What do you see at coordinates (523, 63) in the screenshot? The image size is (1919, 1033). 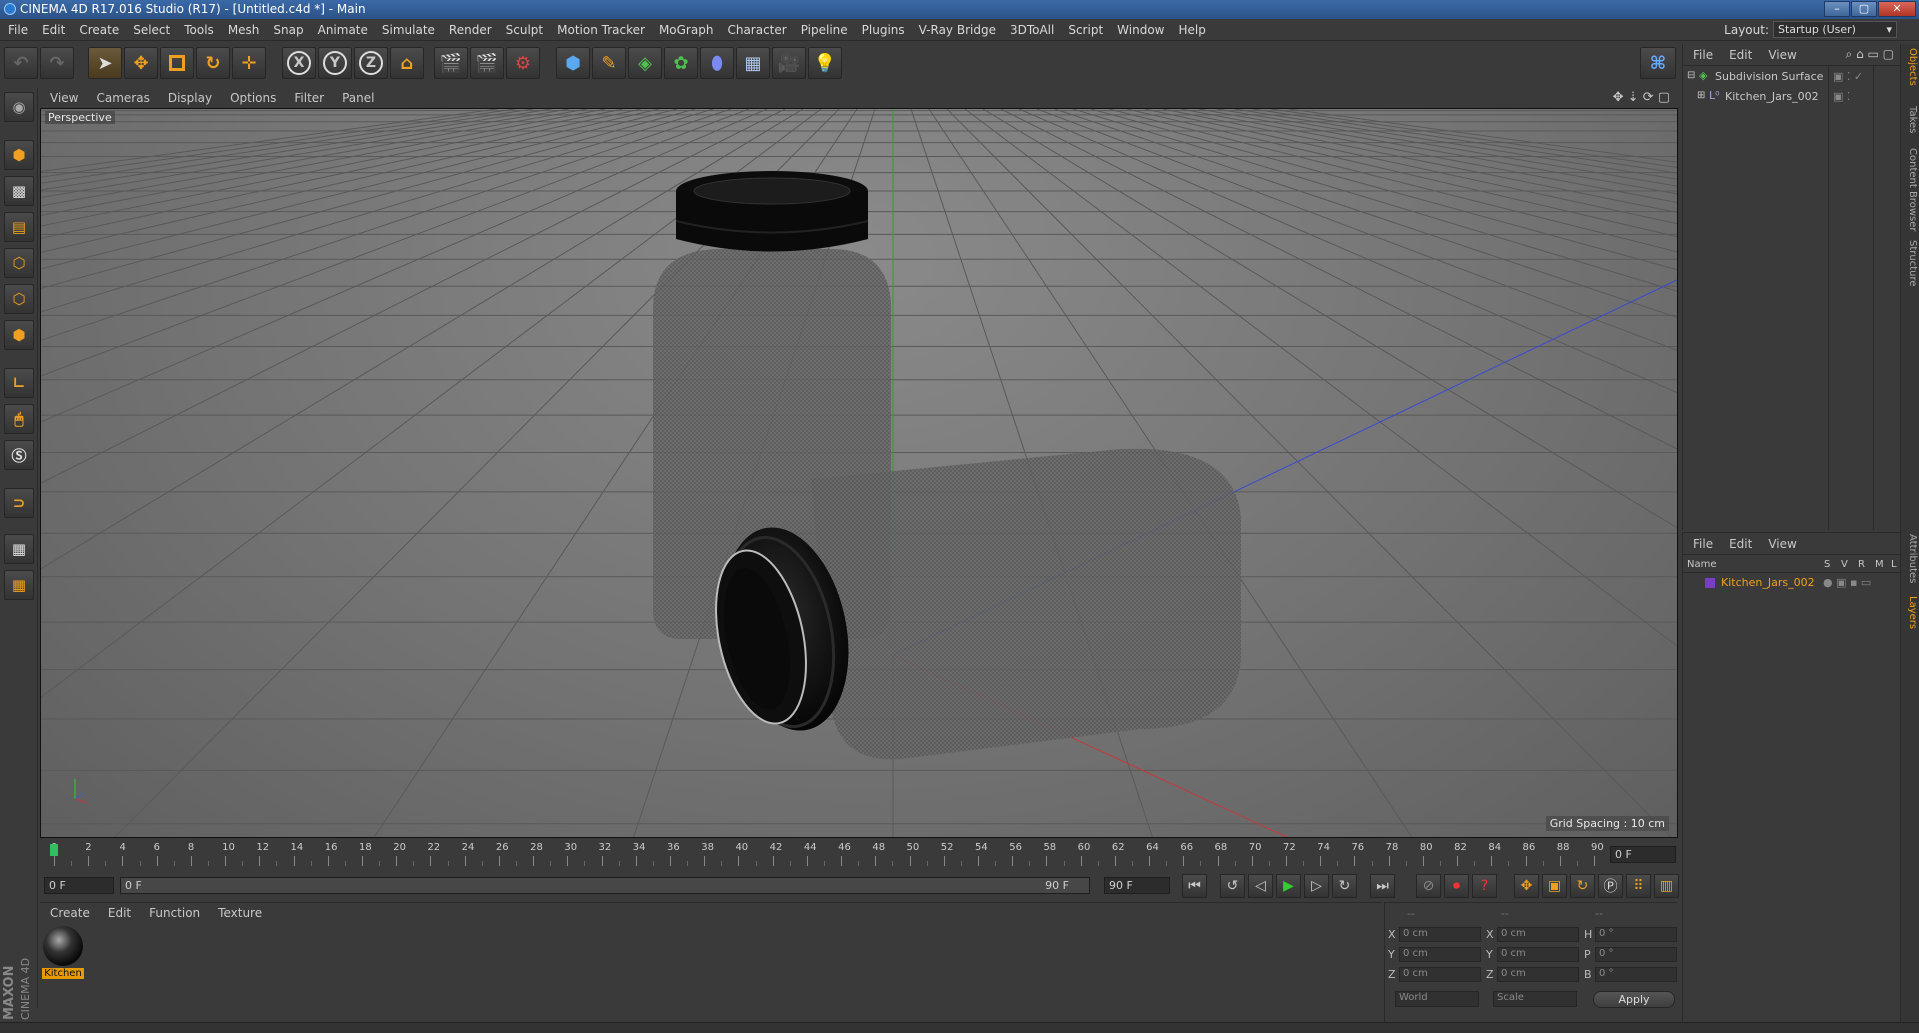 I see `edit-render-settings-button: ⚙` at bounding box center [523, 63].